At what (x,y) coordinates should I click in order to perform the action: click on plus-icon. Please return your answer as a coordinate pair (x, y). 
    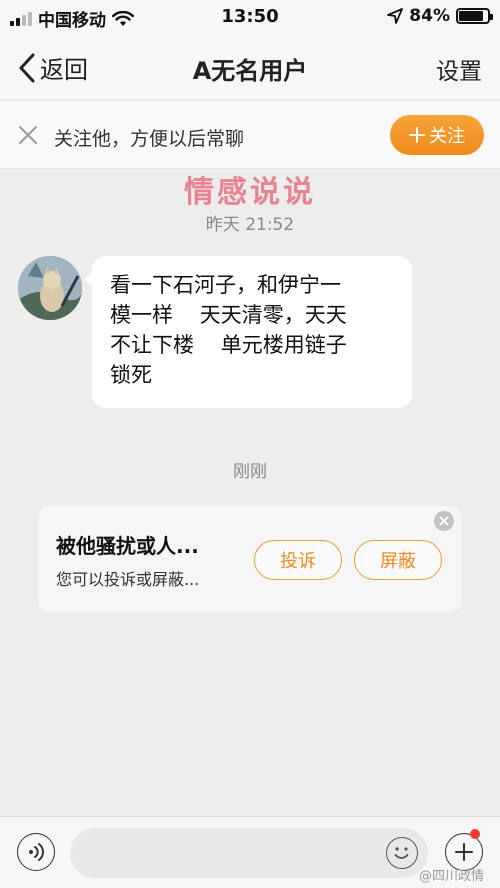
    Looking at the image, I should click on (417, 135).